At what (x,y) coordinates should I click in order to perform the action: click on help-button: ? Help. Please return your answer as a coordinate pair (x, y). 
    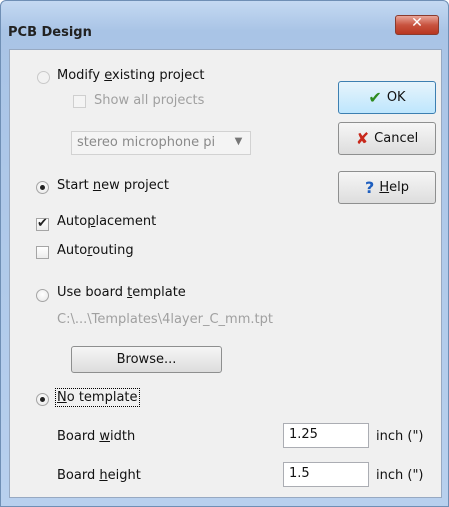
    Looking at the image, I should click on (387, 187).